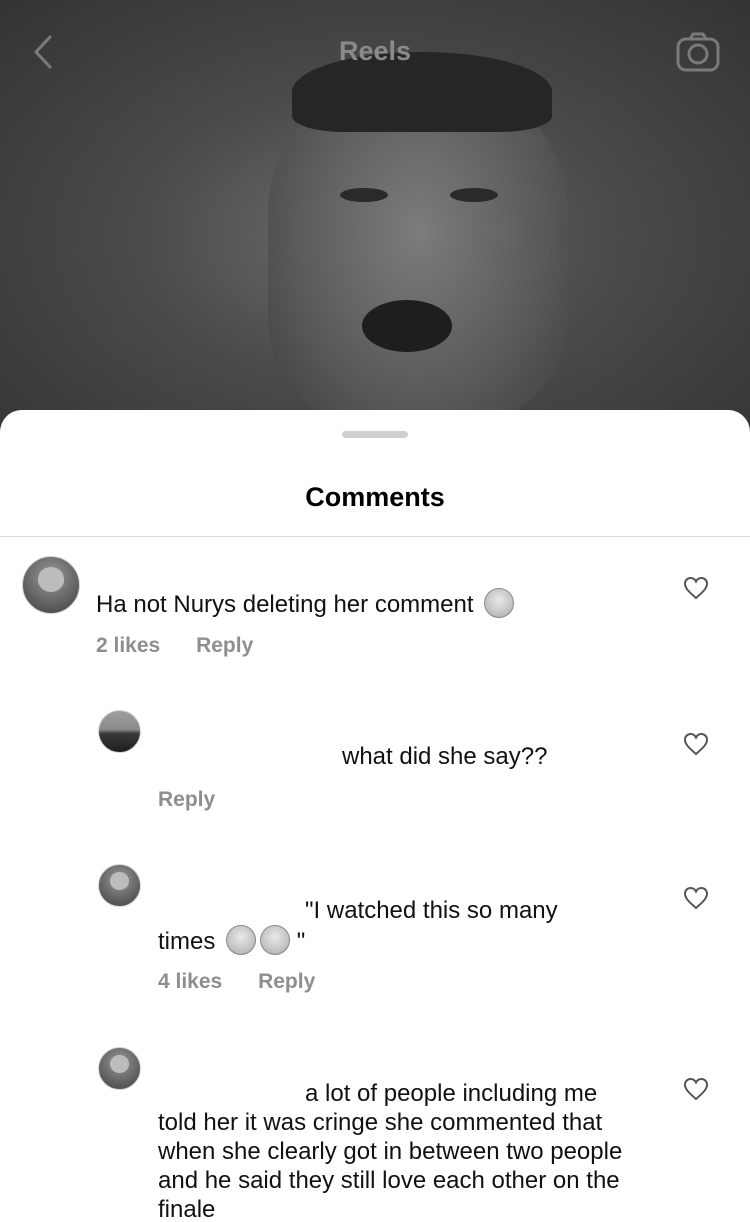  I want to click on sheet-grabber, so click(375, 434).